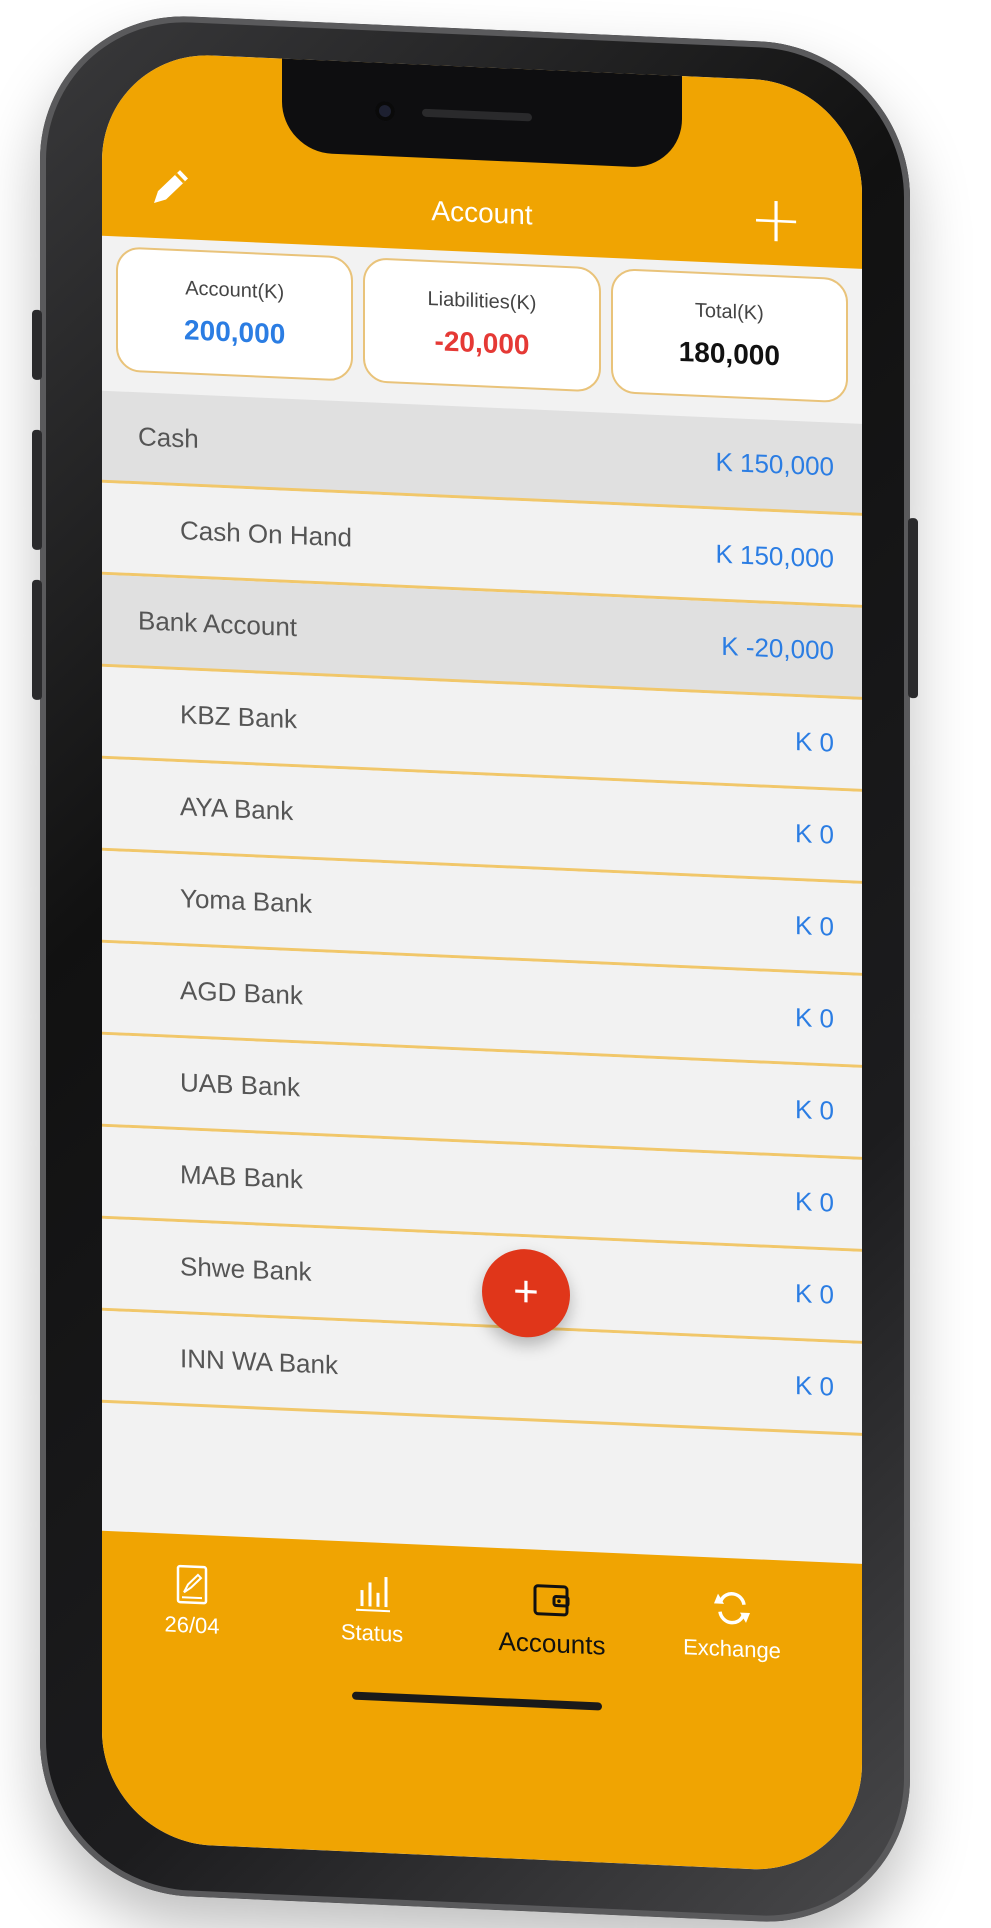 This screenshot has height=1928, width=991. I want to click on volume-down-button, so click(37, 640).